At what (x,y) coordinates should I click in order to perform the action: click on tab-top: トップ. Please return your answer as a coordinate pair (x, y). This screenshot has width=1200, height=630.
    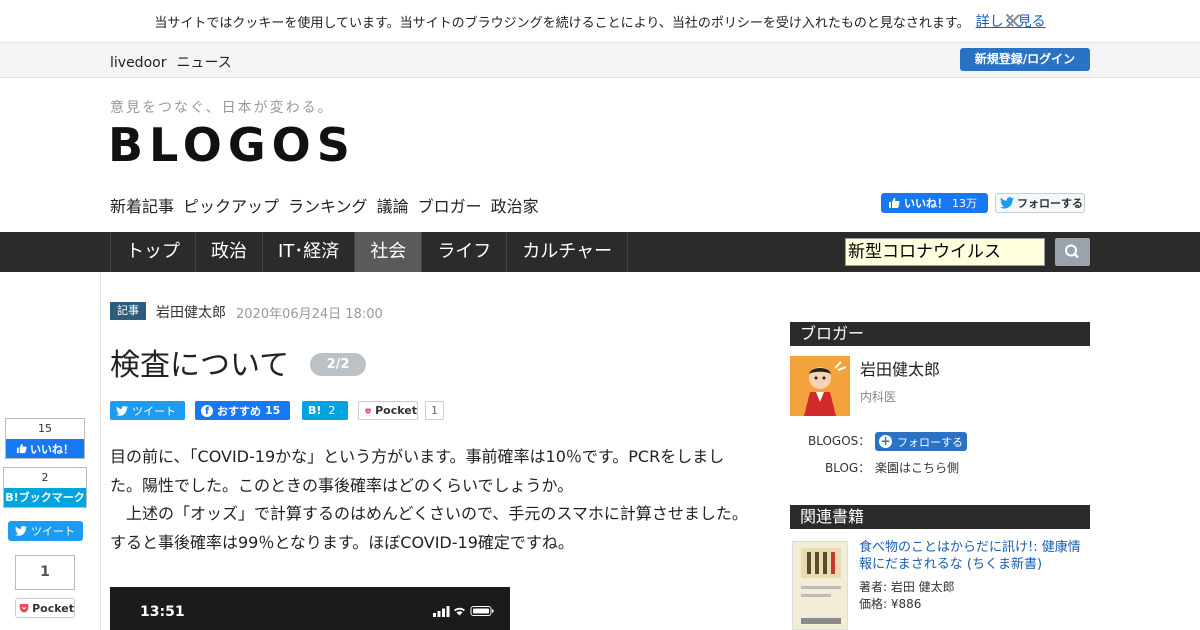
    Looking at the image, I should click on (153, 252).